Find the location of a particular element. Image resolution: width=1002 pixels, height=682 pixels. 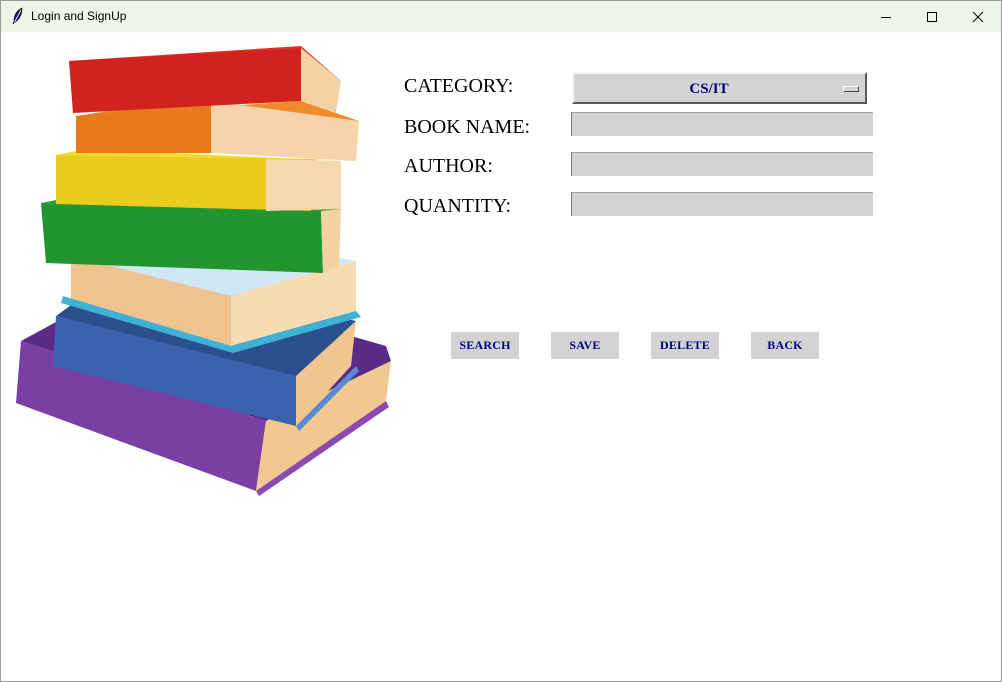

maximize-button is located at coordinates (932, 16).